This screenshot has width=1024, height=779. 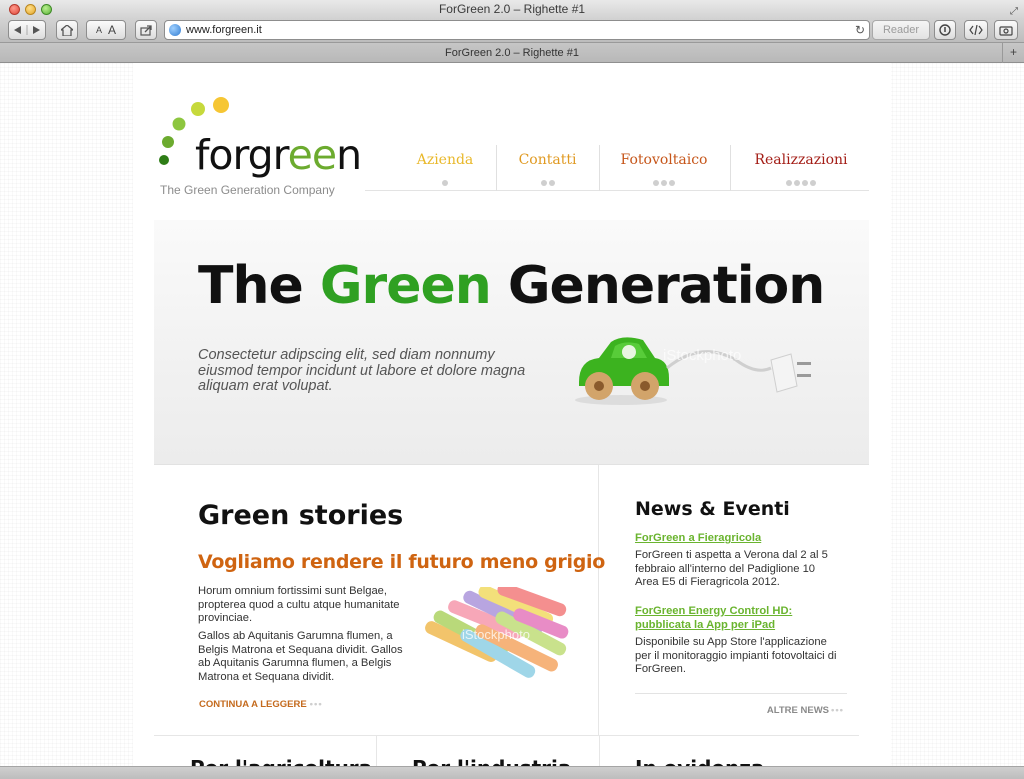 What do you see at coordinates (401, 562) in the screenshot?
I see `stories-subheading: Vogliamo rendere il futuro meno grigio` at bounding box center [401, 562].